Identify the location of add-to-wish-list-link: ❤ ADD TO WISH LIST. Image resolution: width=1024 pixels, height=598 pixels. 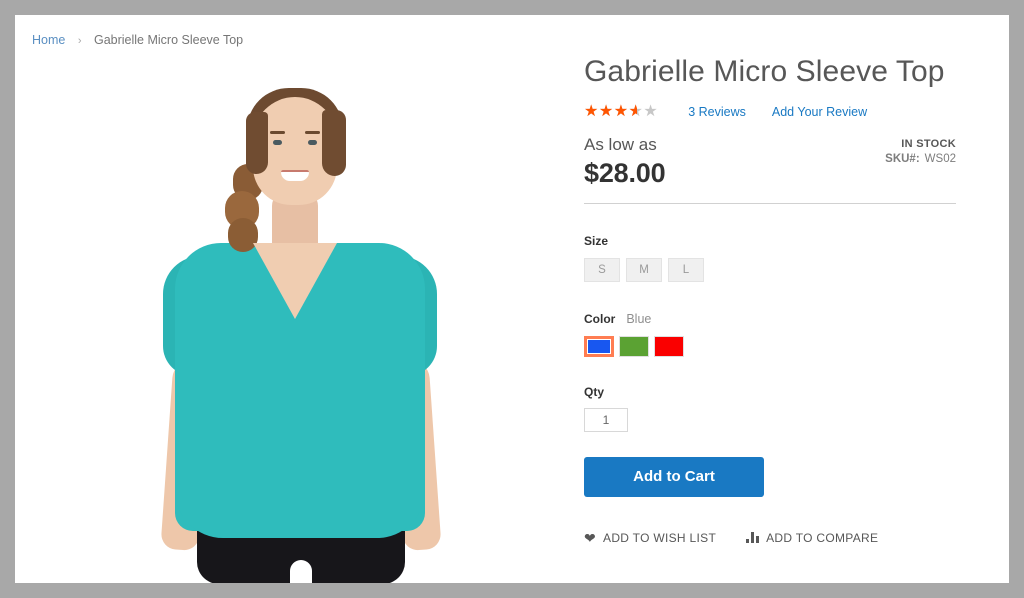
(650, 538).